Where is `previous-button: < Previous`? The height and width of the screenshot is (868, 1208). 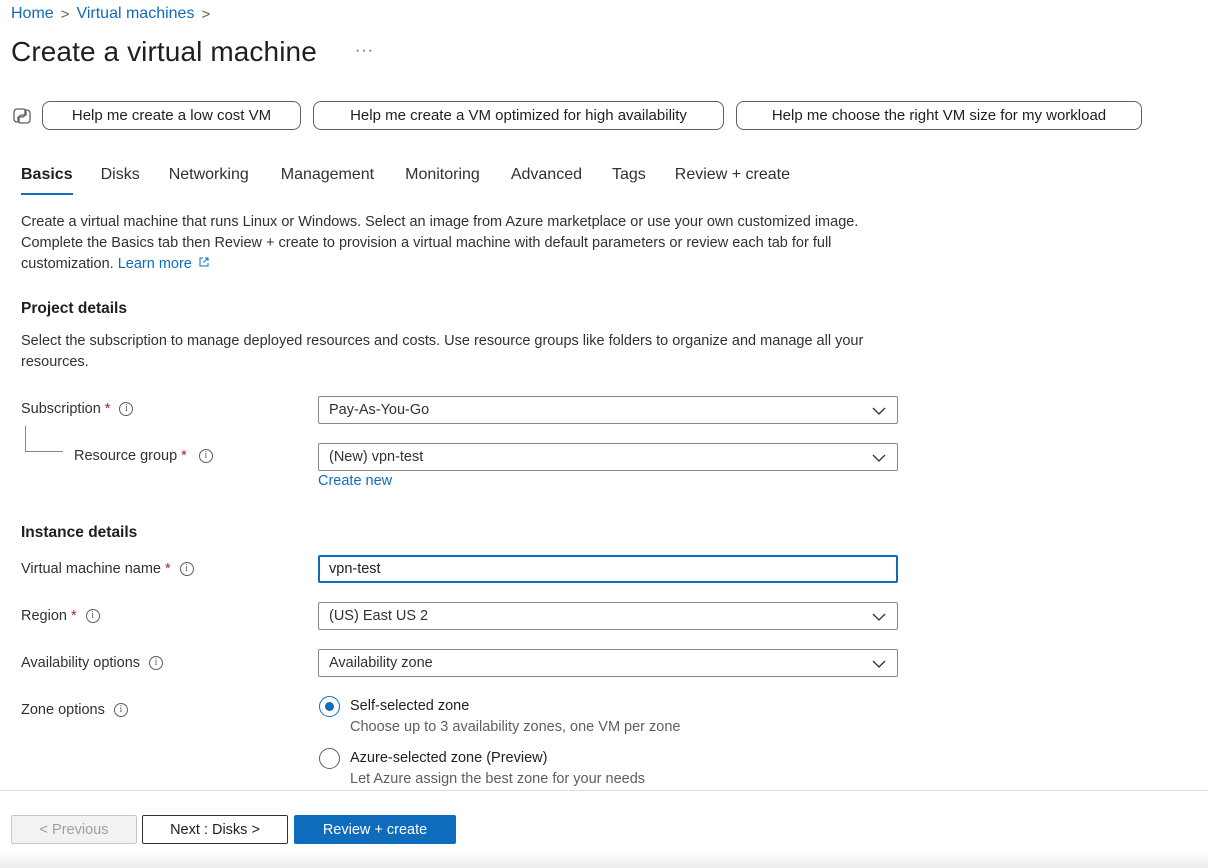 previous-button: < Previous is located at coordinates (74, 829).